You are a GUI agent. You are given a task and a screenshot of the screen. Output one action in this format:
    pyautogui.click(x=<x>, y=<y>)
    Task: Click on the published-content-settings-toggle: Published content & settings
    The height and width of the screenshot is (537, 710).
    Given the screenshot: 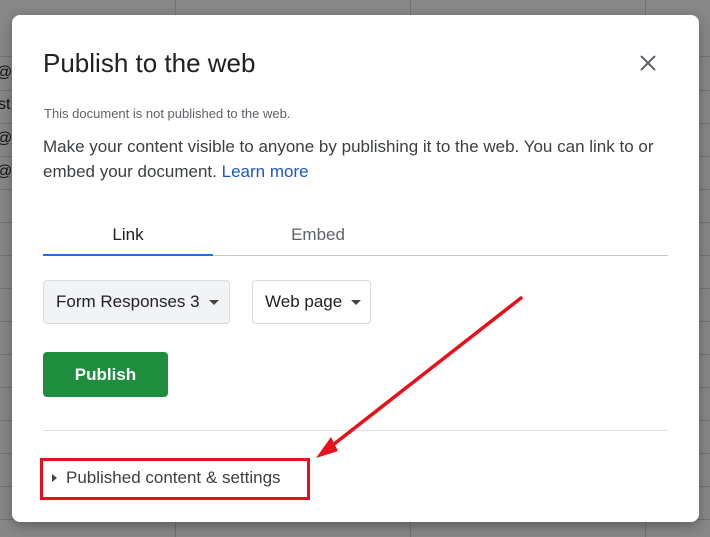 What is the action you would take?
    pyautogui.click(x=174, y=478)
    